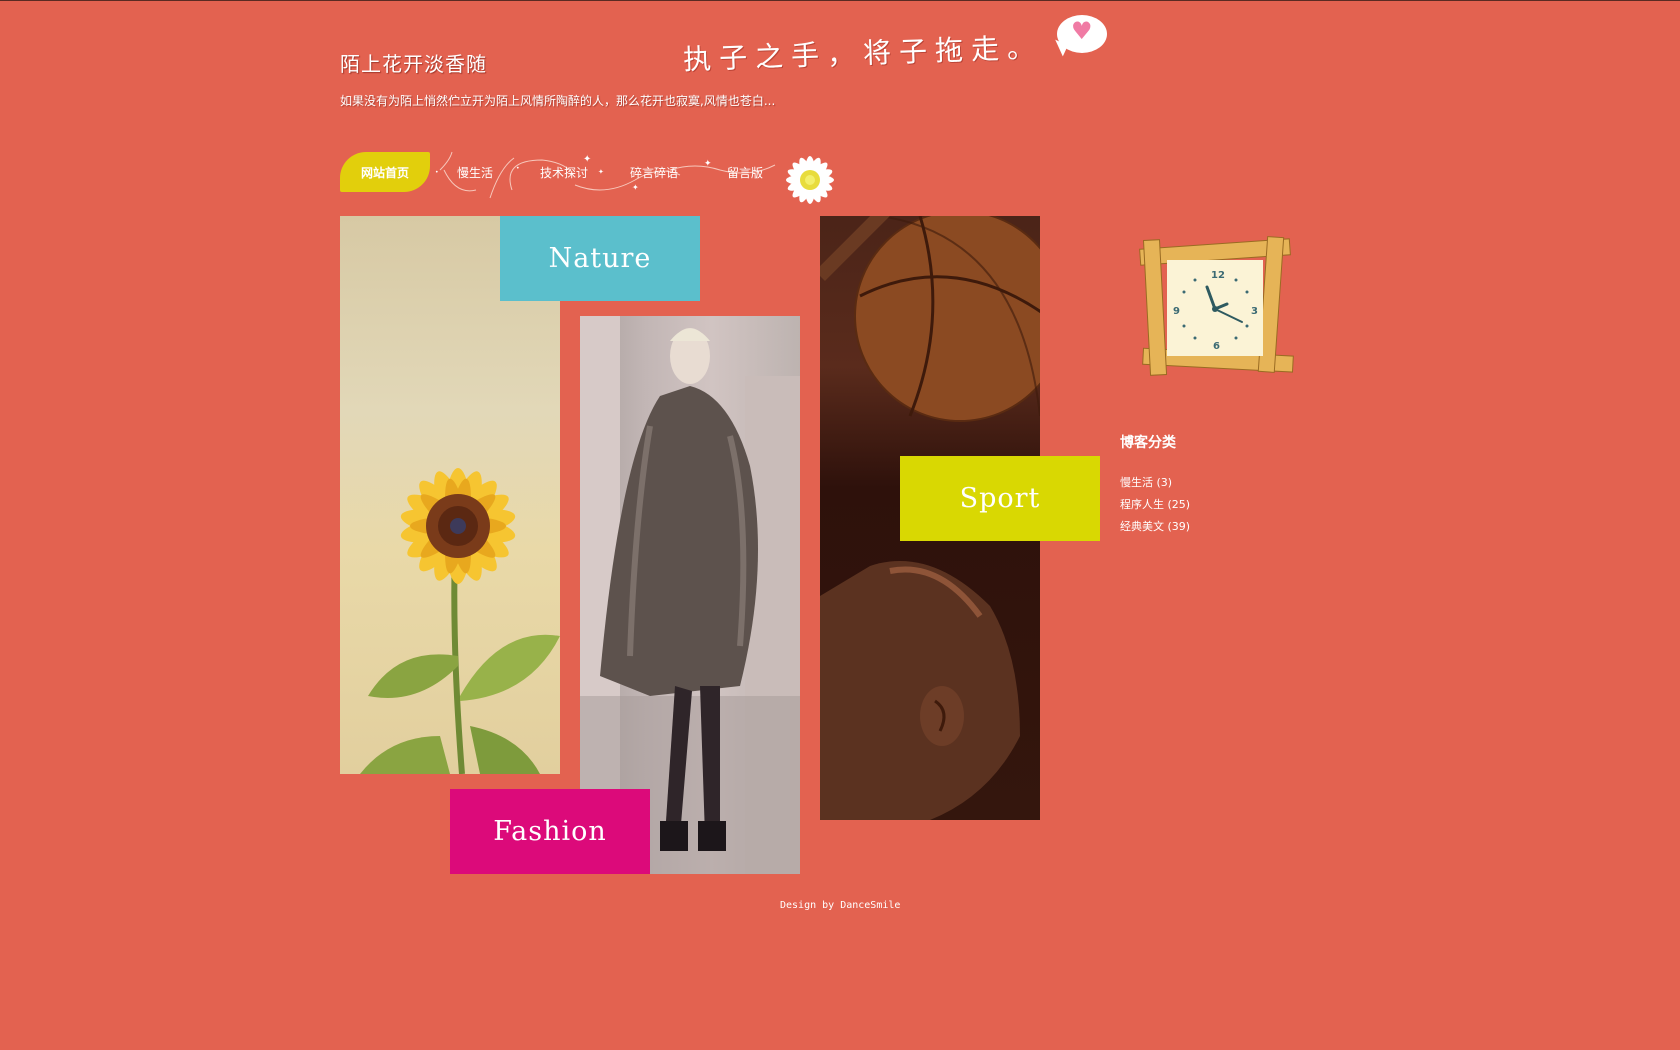 Image resolution: width=1680 pixels, height=1050 pixels. Describe the element at coordinates (654, 172) in the screenshot. I see `nav-item-notes: 碎言碎语` at that location.